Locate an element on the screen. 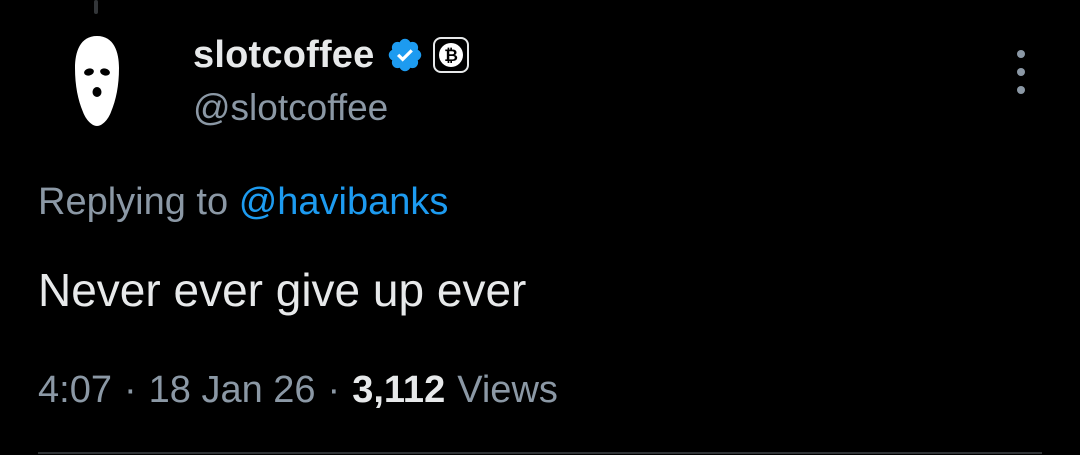 The image size is (1080, 455). replying-to-line: Replying to @havibanks is located at coordinates (243, 202).